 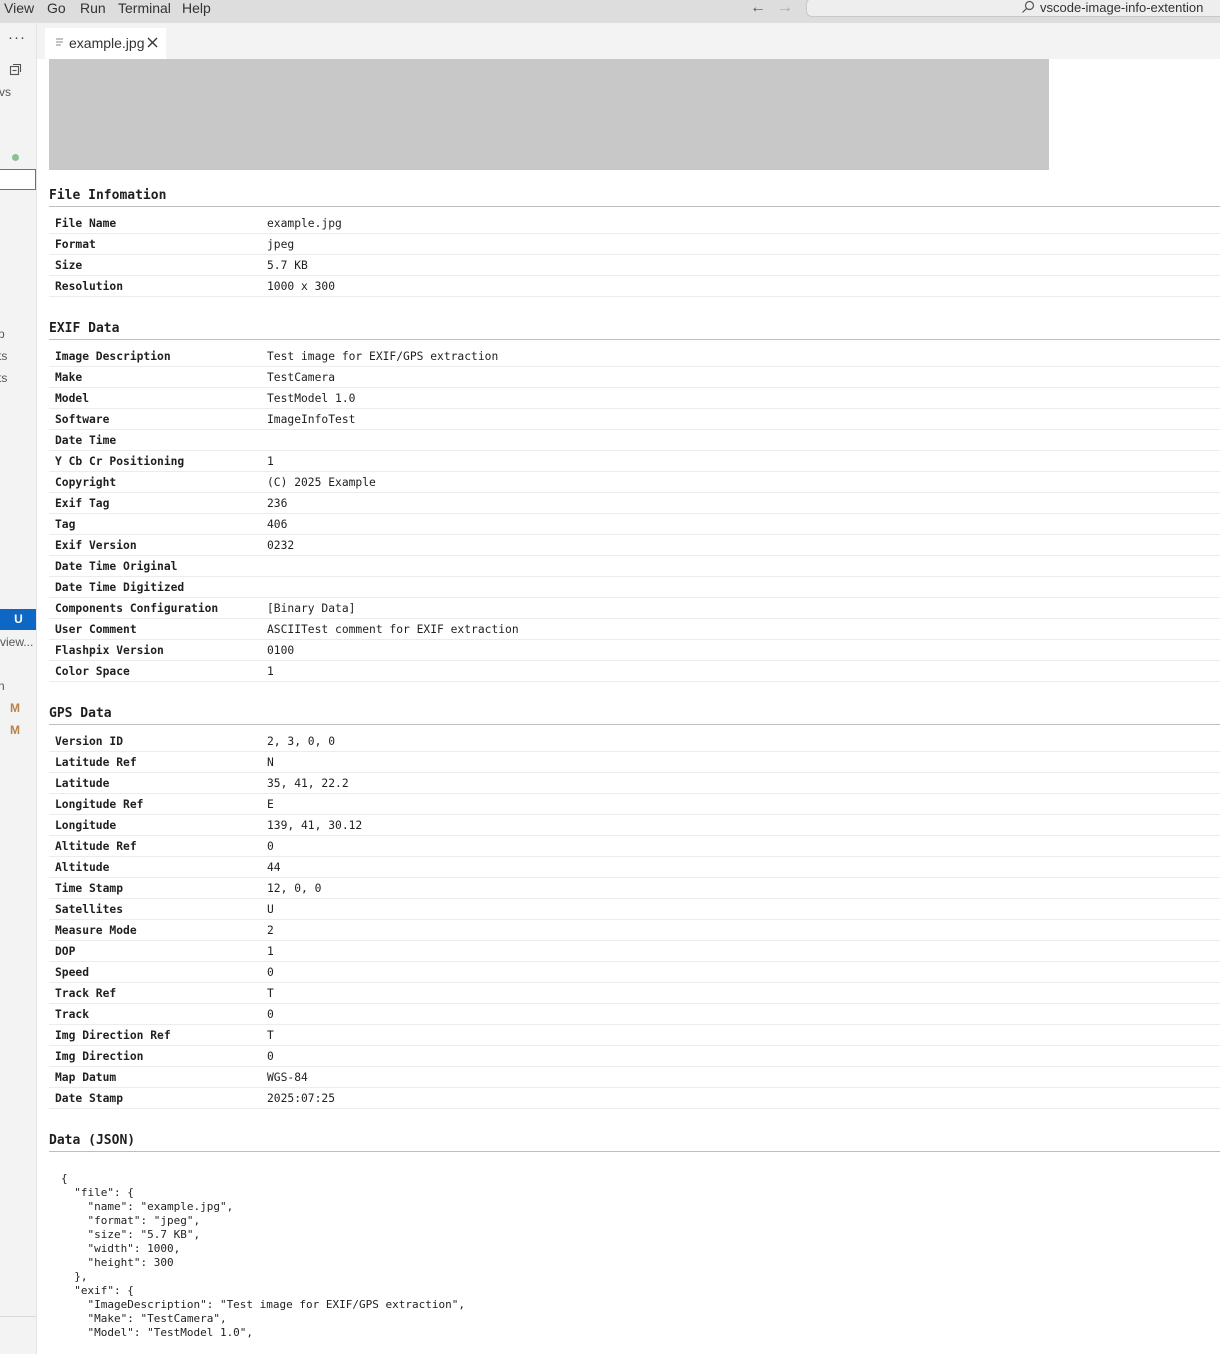 What do you see at coordinates (155, 398) in the screenshot?
I see `field-name: Model` at bounding box center [155, 398].